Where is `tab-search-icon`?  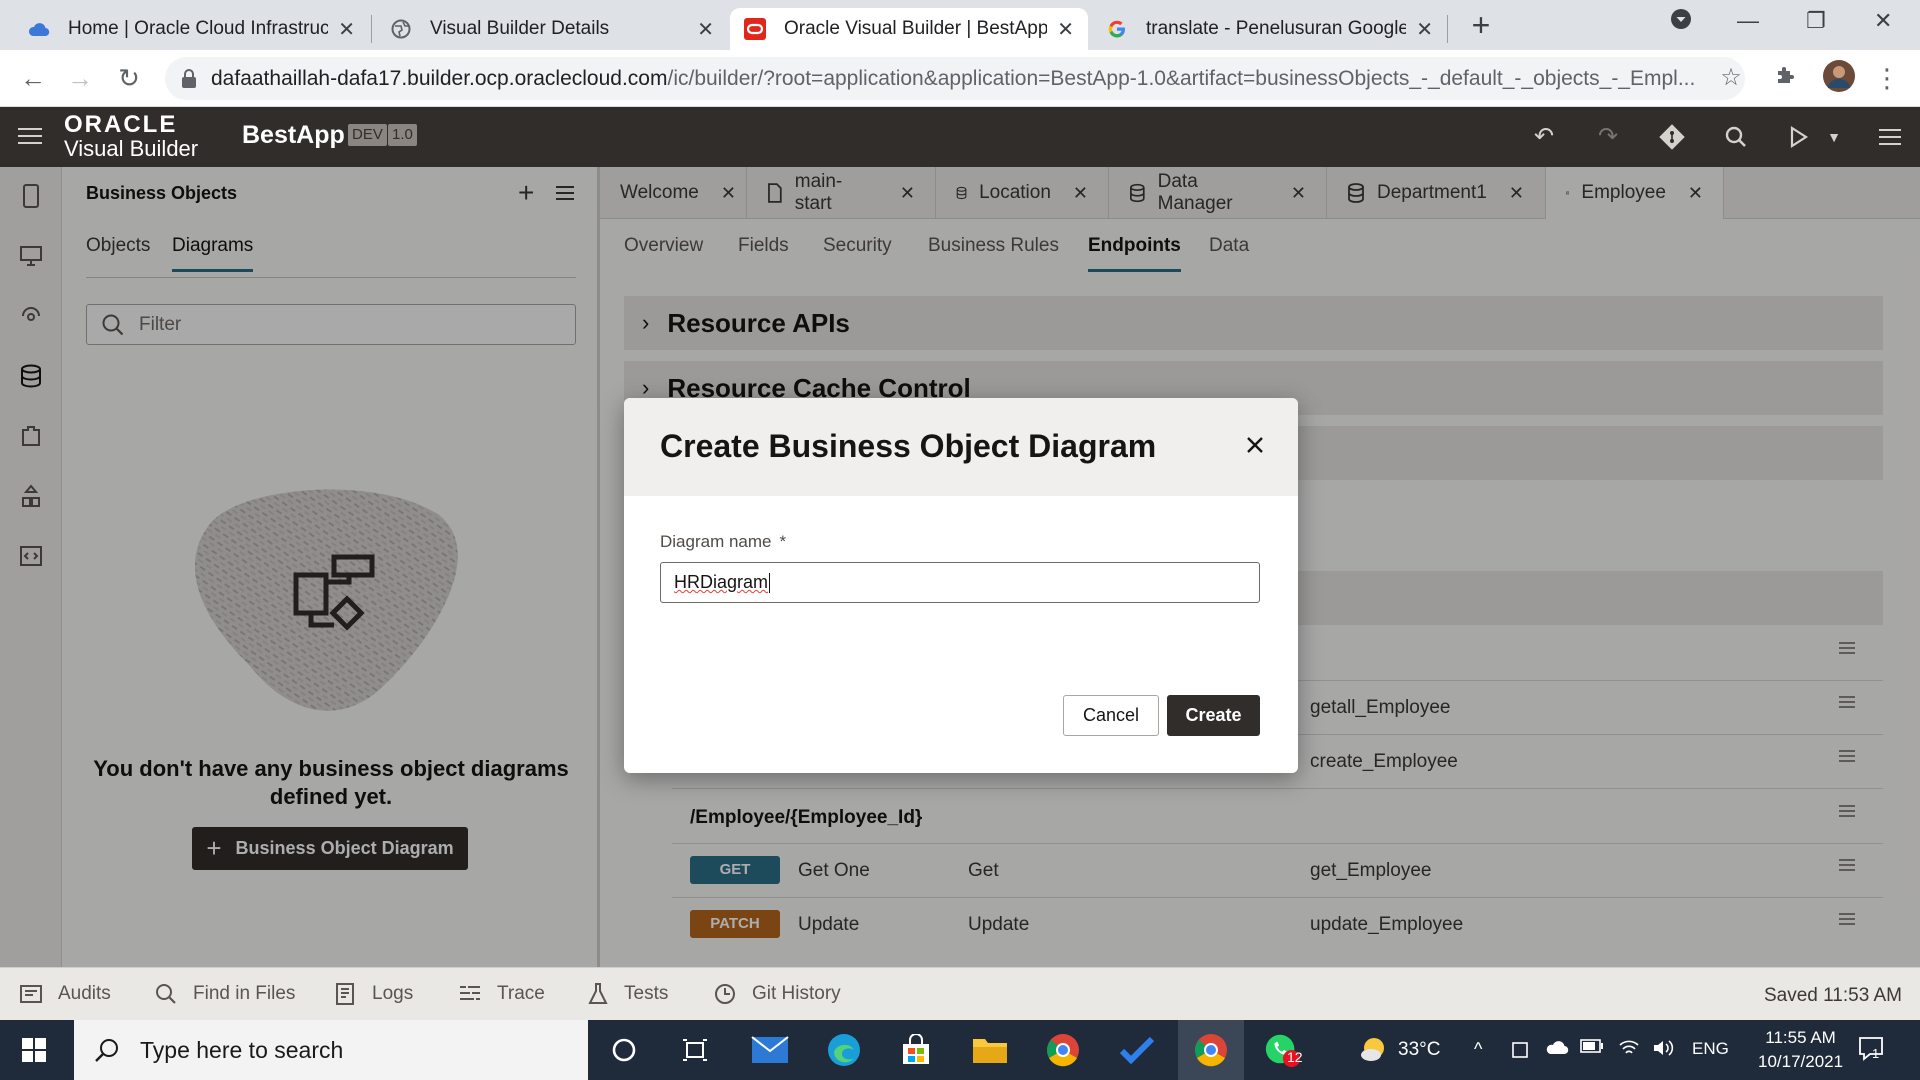 tab-search-icon is located at coordinates (1681, 19).